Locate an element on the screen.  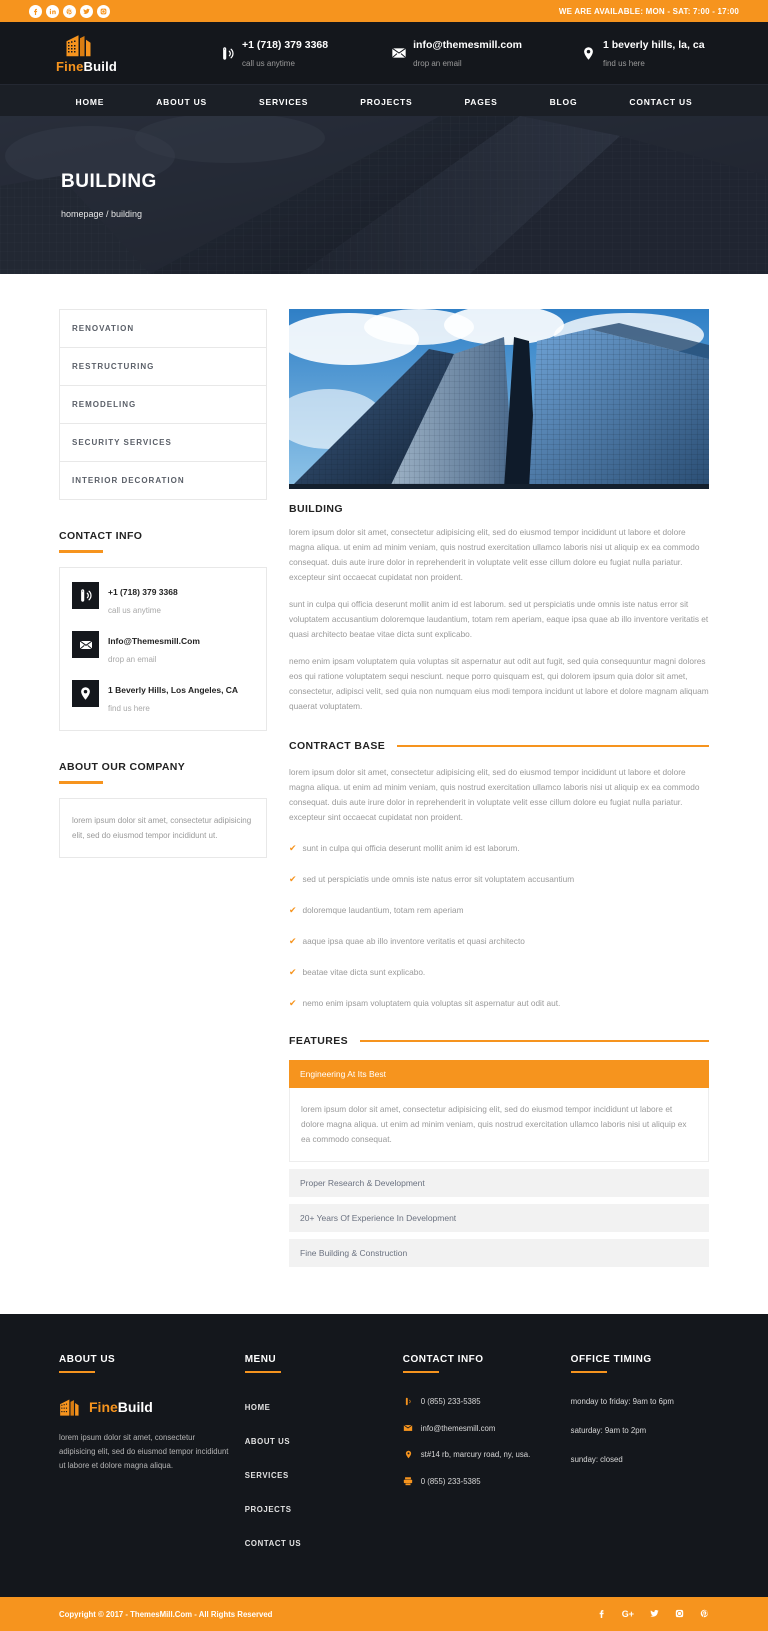
sidebar-contact-email: Info@Themesmill.Com drop an email is located at coordinates (163, 649).